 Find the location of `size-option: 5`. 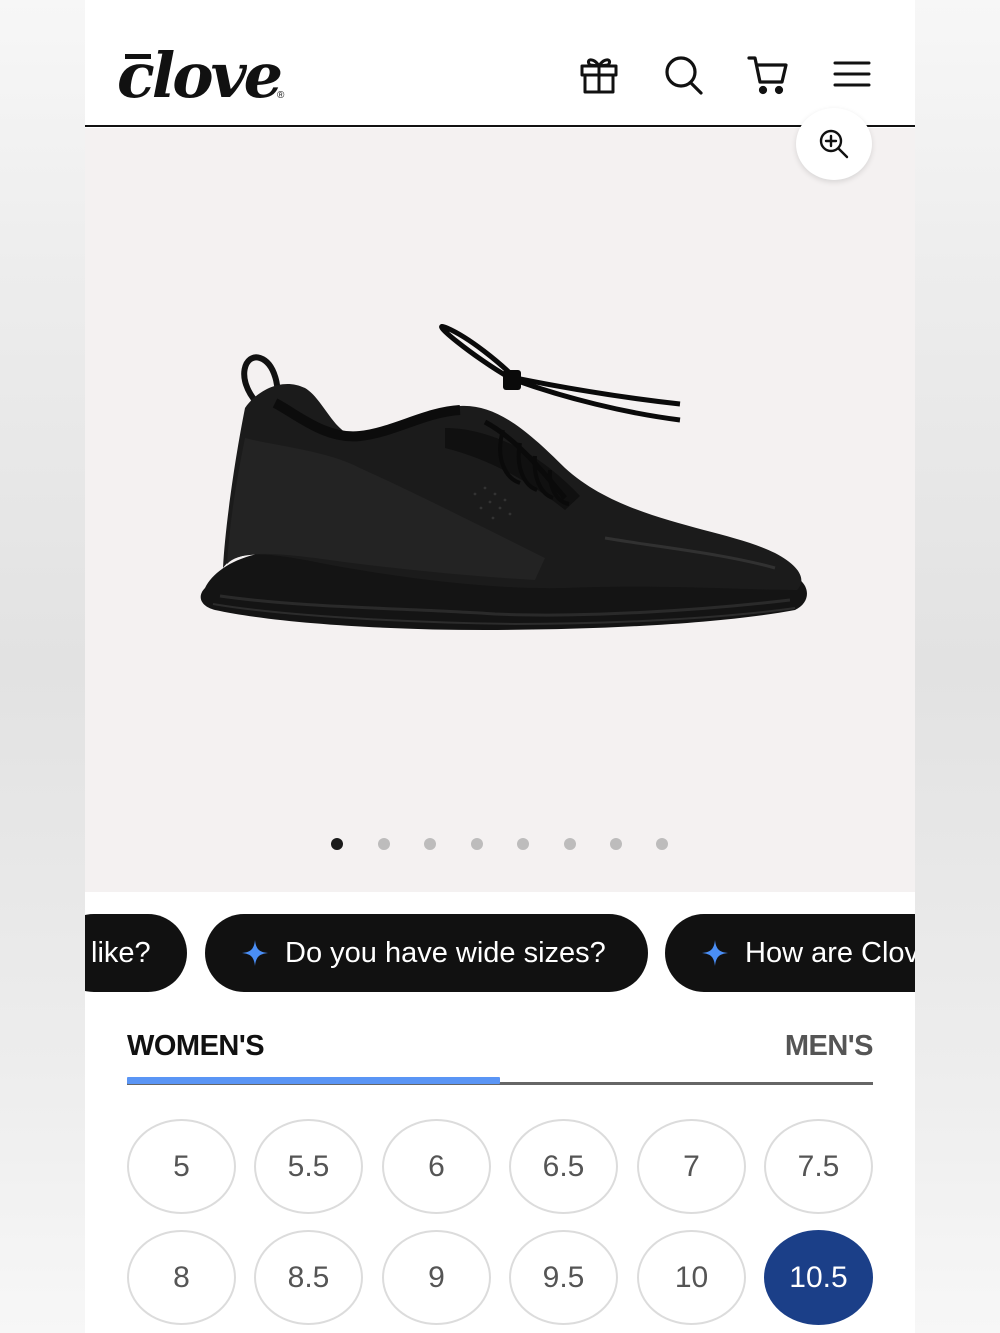

size-option: 5 is located at coordinates (181, 1166).